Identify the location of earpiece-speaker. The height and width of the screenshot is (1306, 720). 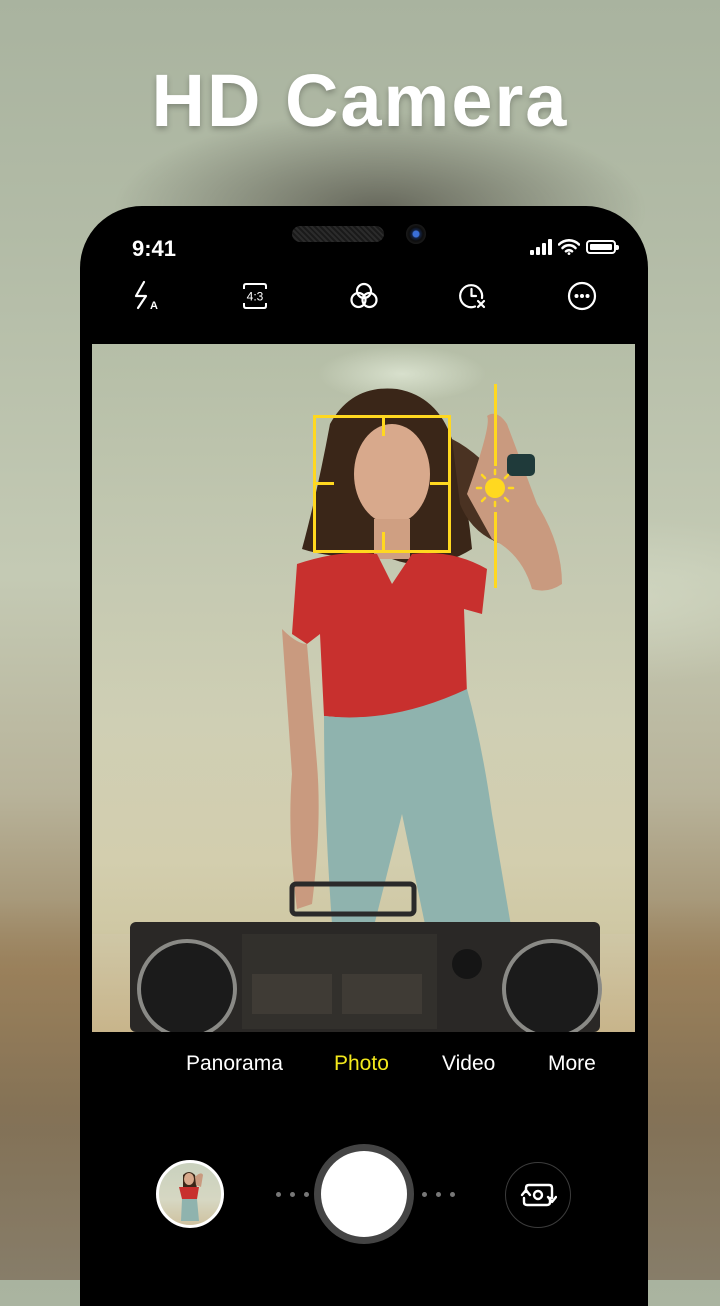
(338, 234).